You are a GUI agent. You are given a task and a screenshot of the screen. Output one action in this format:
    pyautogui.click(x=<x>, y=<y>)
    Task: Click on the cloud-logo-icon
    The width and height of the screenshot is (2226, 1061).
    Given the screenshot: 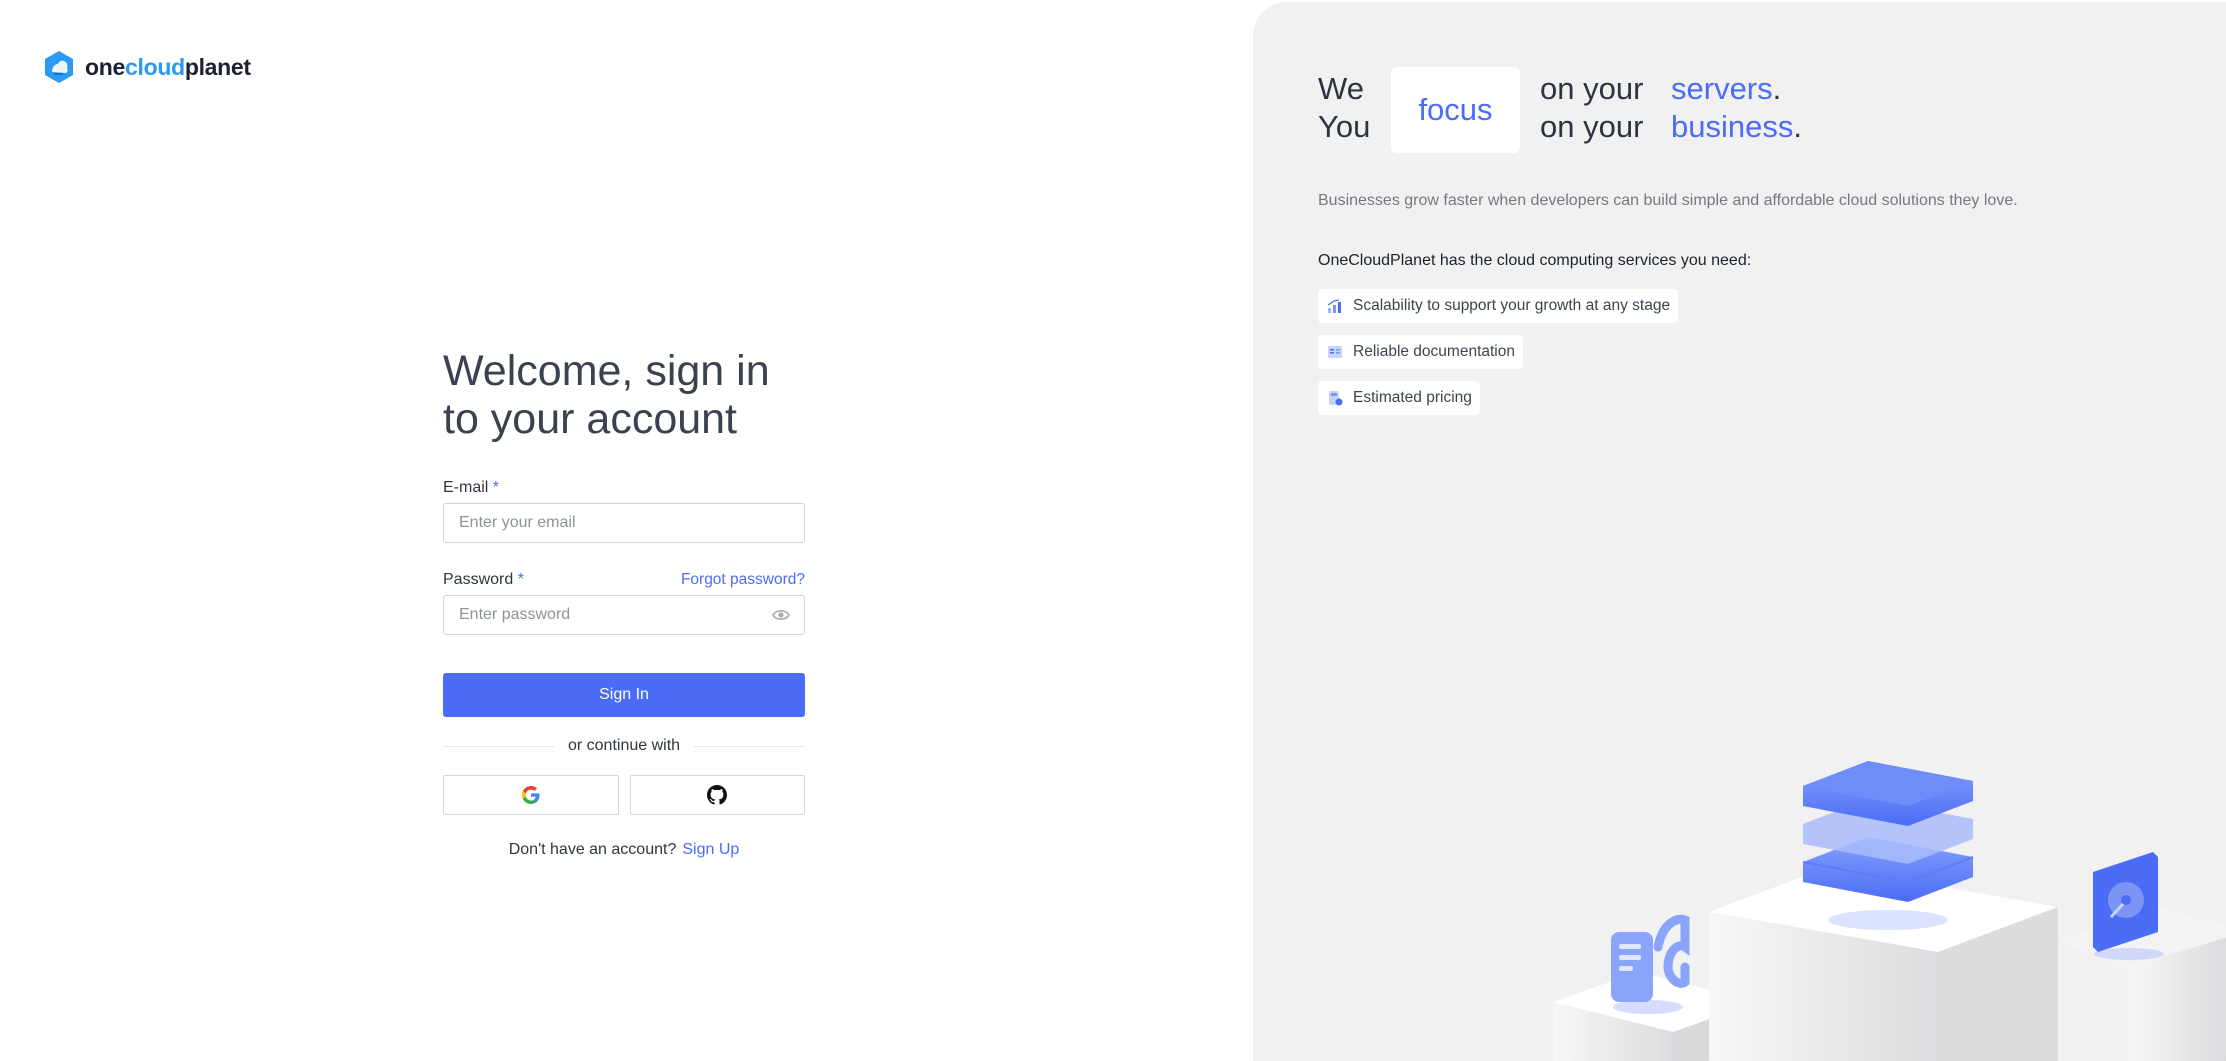 What is the action you would take?
    pyautogui.click(x=59, y=67)
    